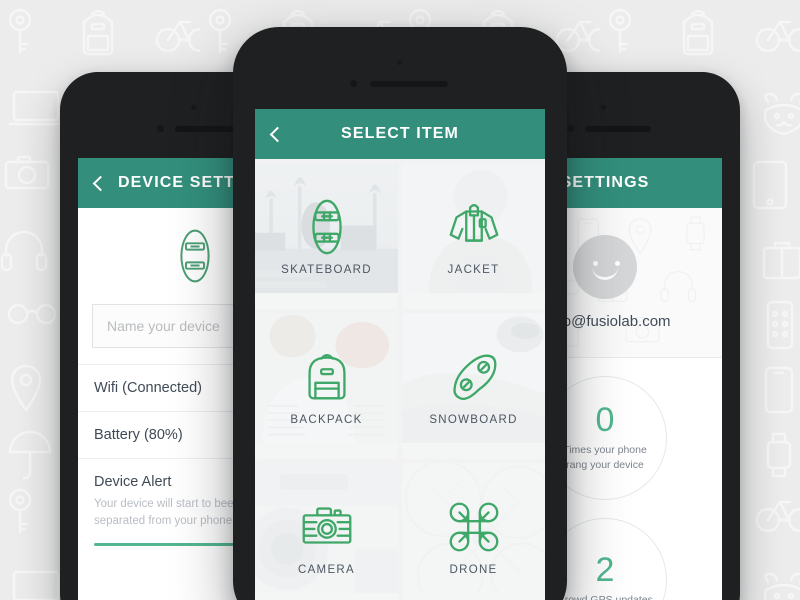 The width and height of the screenshot is (800, 600). I want to click on item-tile-drone: DRONE, so click(473, 531).